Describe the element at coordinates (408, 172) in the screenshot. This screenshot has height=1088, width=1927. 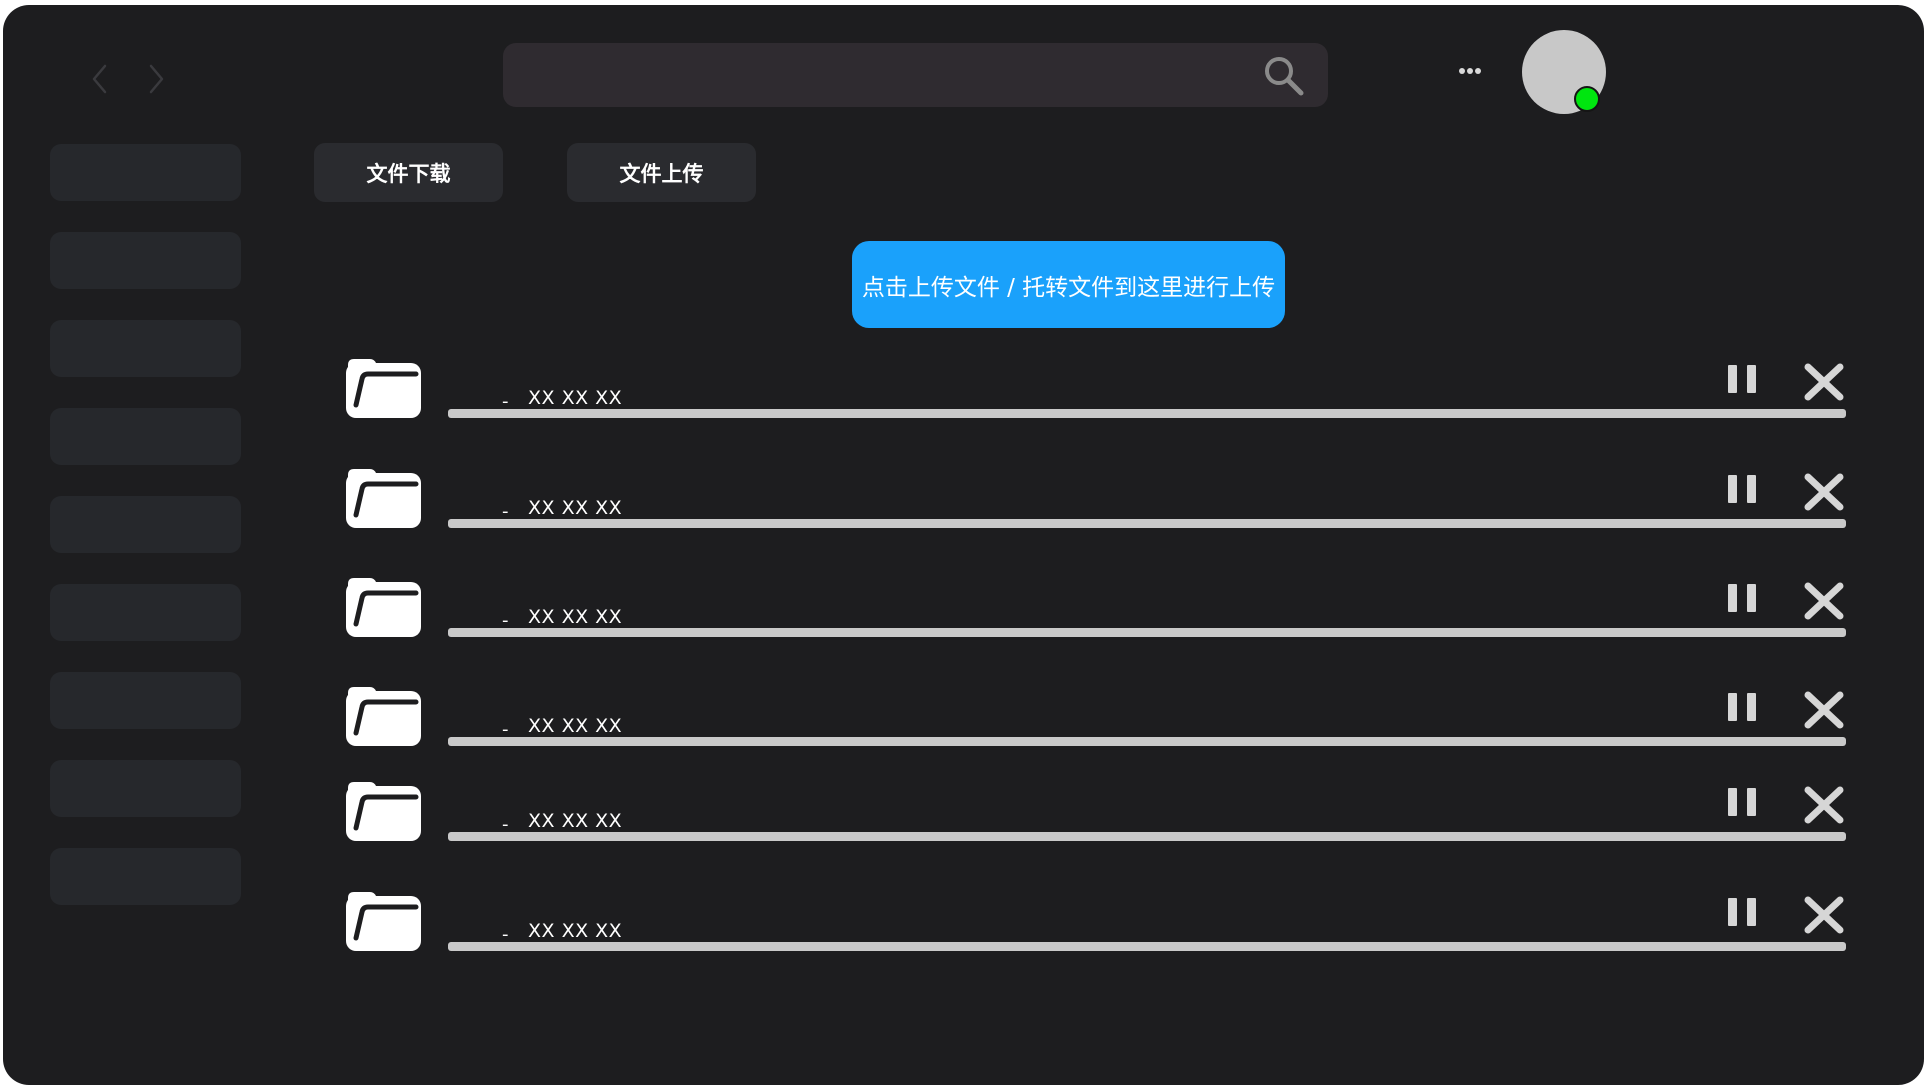
I see `tab-file-download: 文件下载` at that location.